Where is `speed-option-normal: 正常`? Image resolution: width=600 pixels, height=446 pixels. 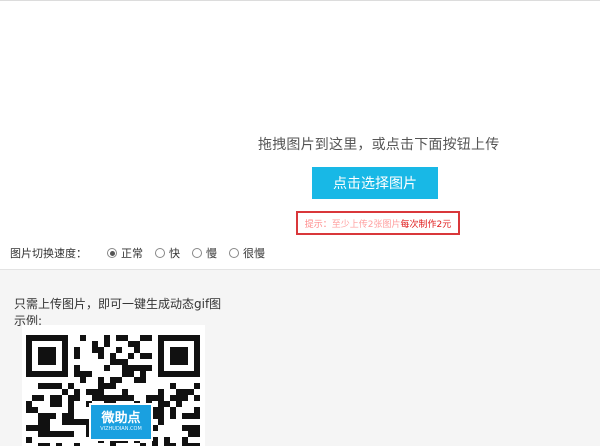
speed-option-normal: 正常 is located at coordinates (125, 253).